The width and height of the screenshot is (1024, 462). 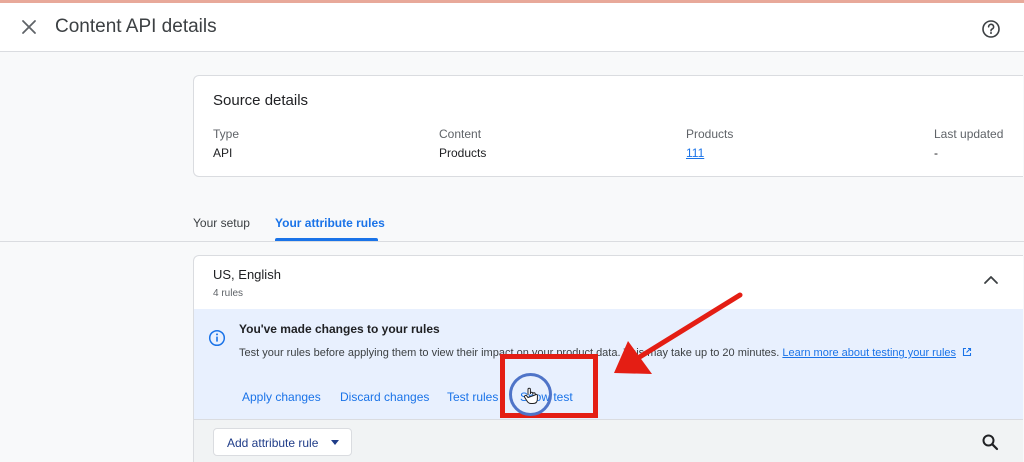 I want to click on close-icon, so click(x=29, y=27).